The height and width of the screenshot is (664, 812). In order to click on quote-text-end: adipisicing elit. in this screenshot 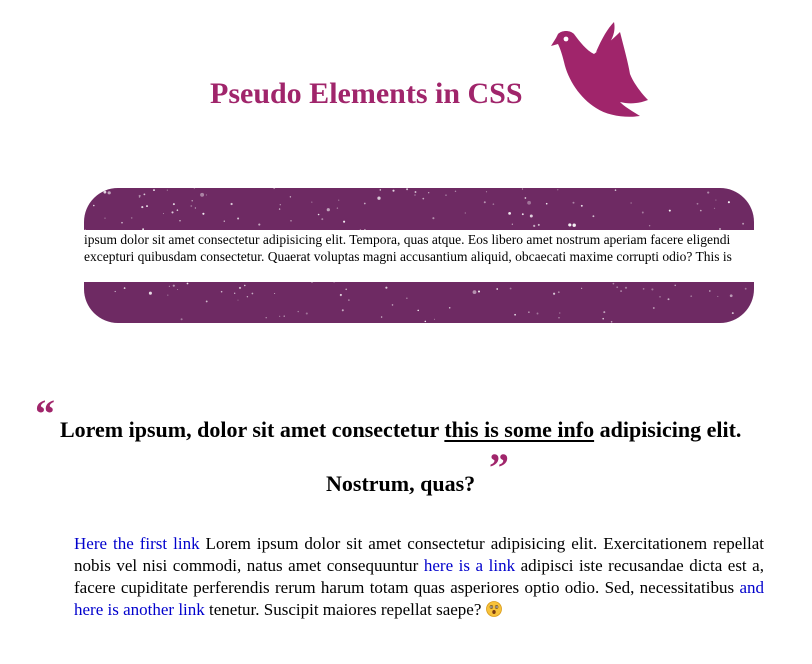, I will do `click(668, 429)`.